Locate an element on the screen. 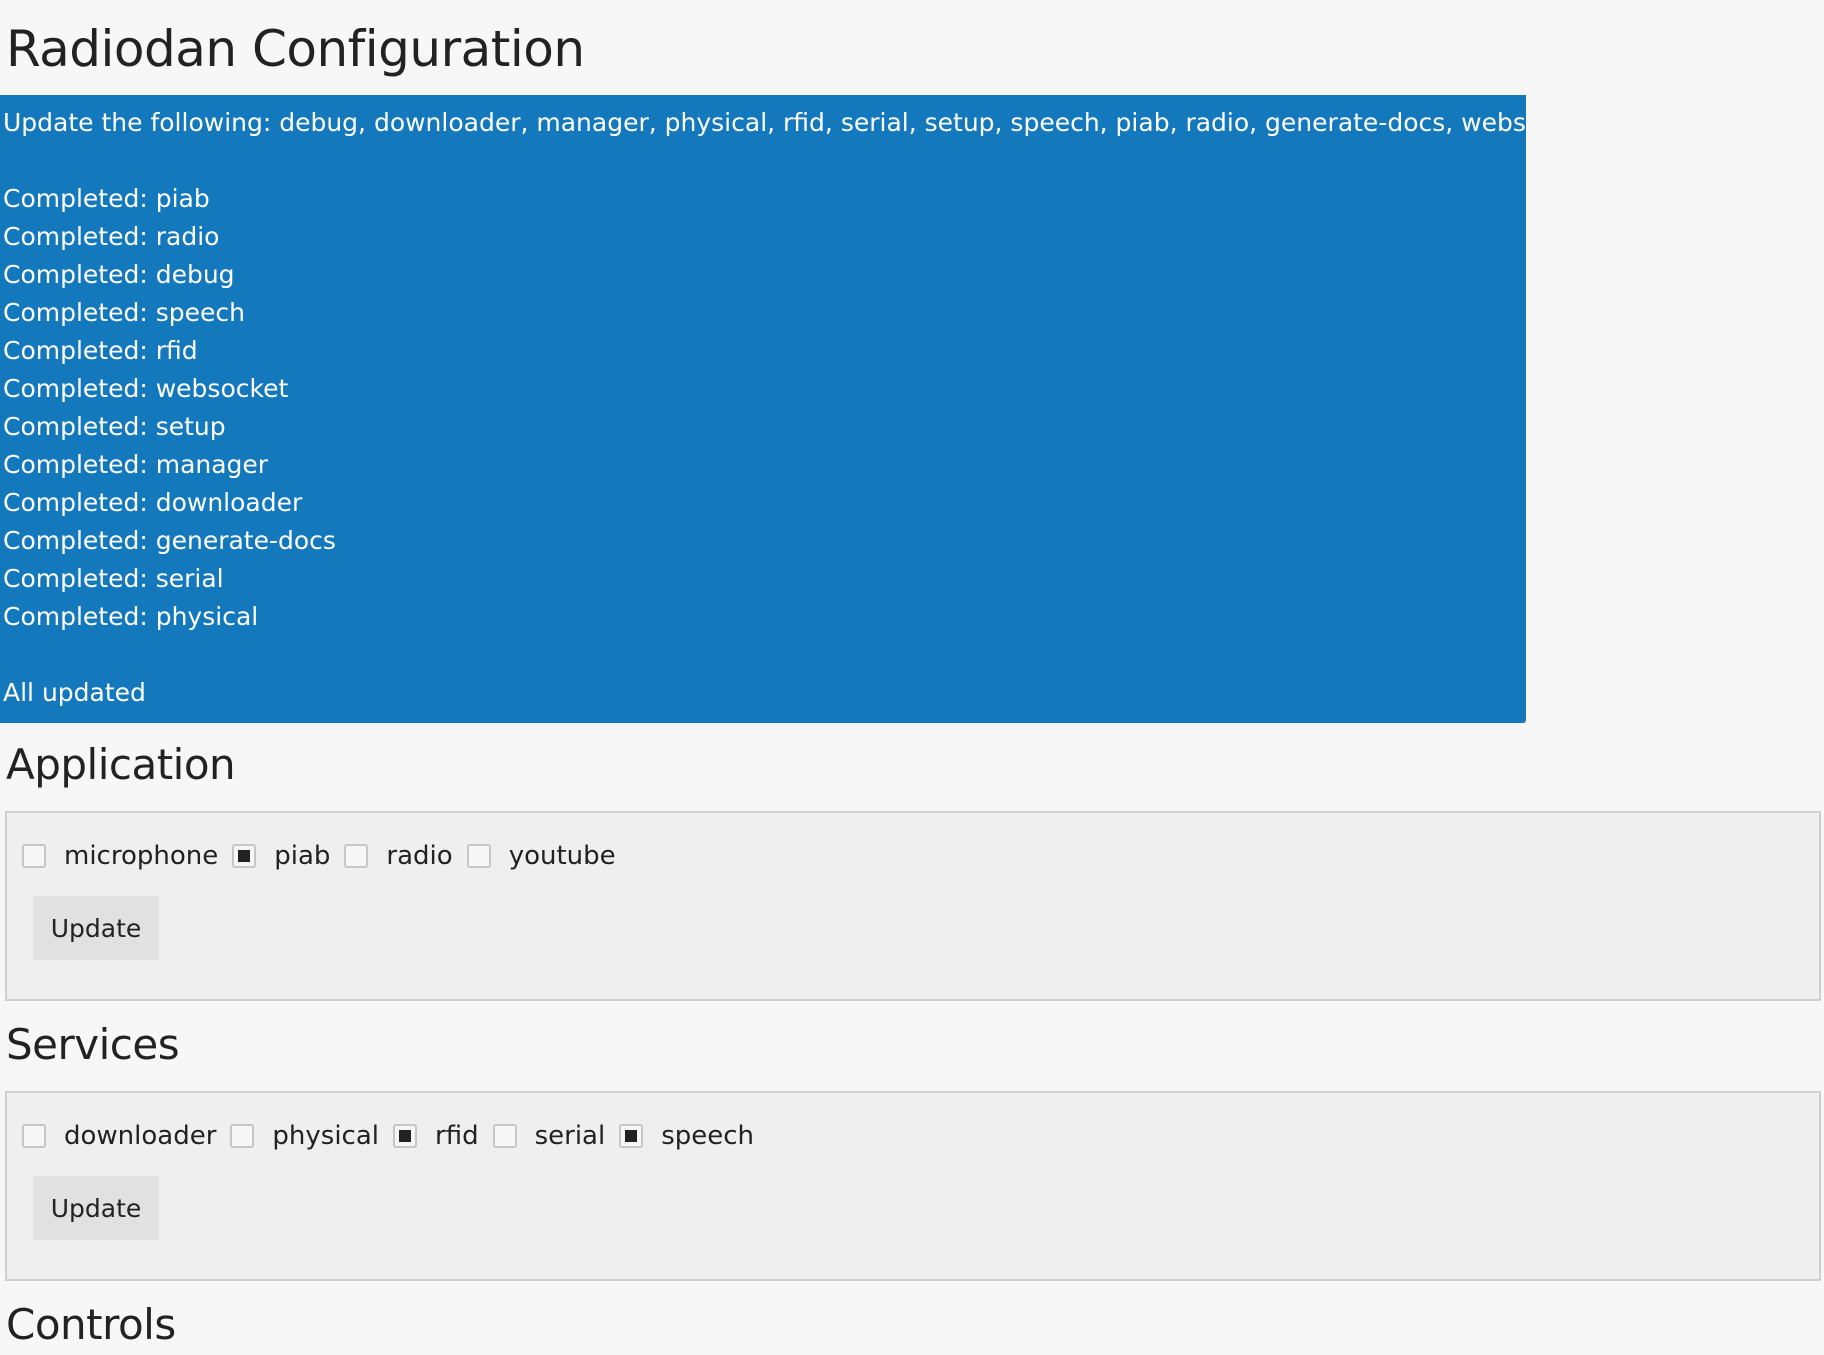  all-updated-line: All updated is located at coordinates (74, 692).